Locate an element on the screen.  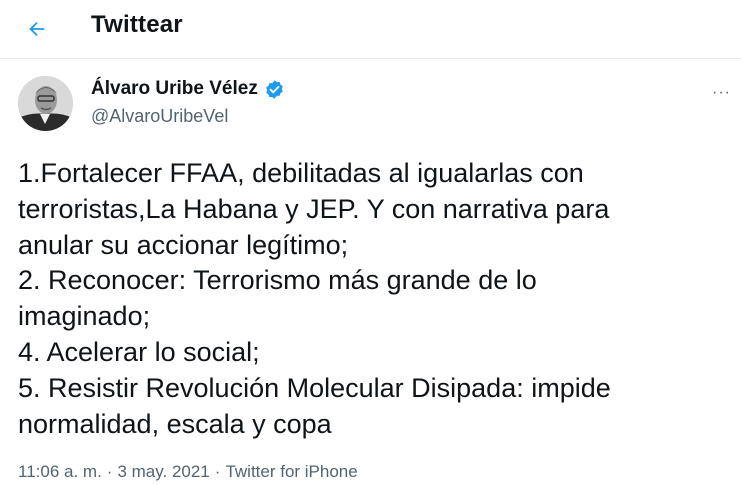
author-handle: @AlvaroUribeVel is located at coordinates (159, 116).